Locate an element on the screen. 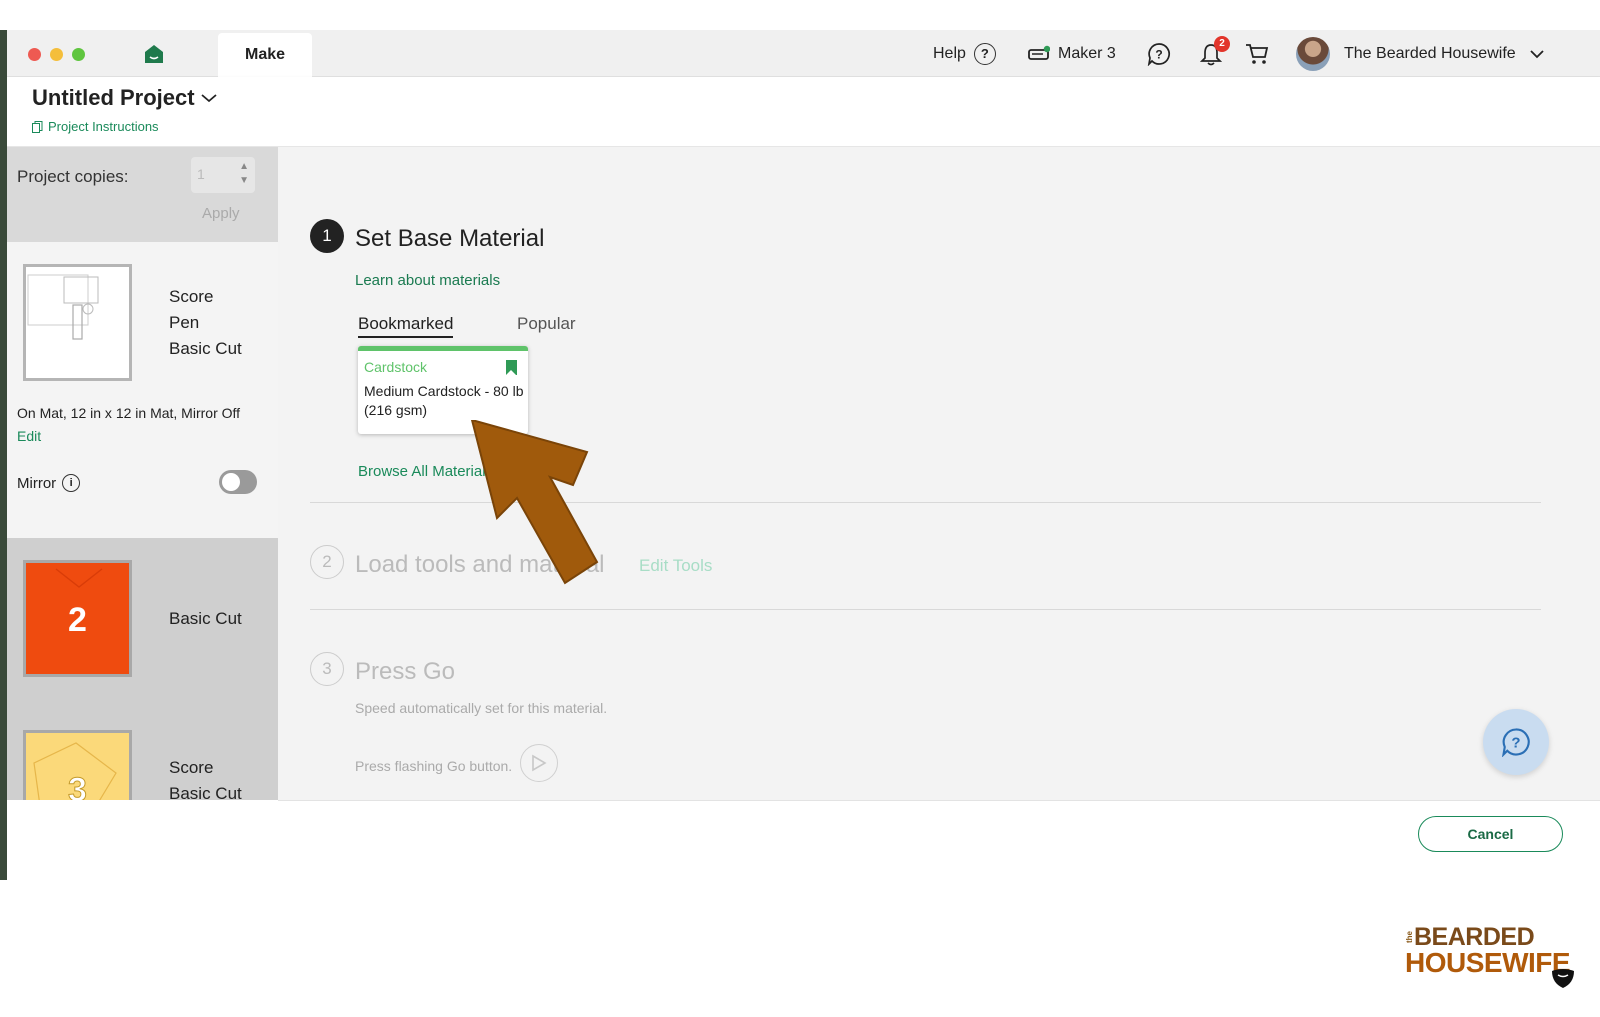  project-instructions-link: Project Instructions is located at coordinates (95, 126).